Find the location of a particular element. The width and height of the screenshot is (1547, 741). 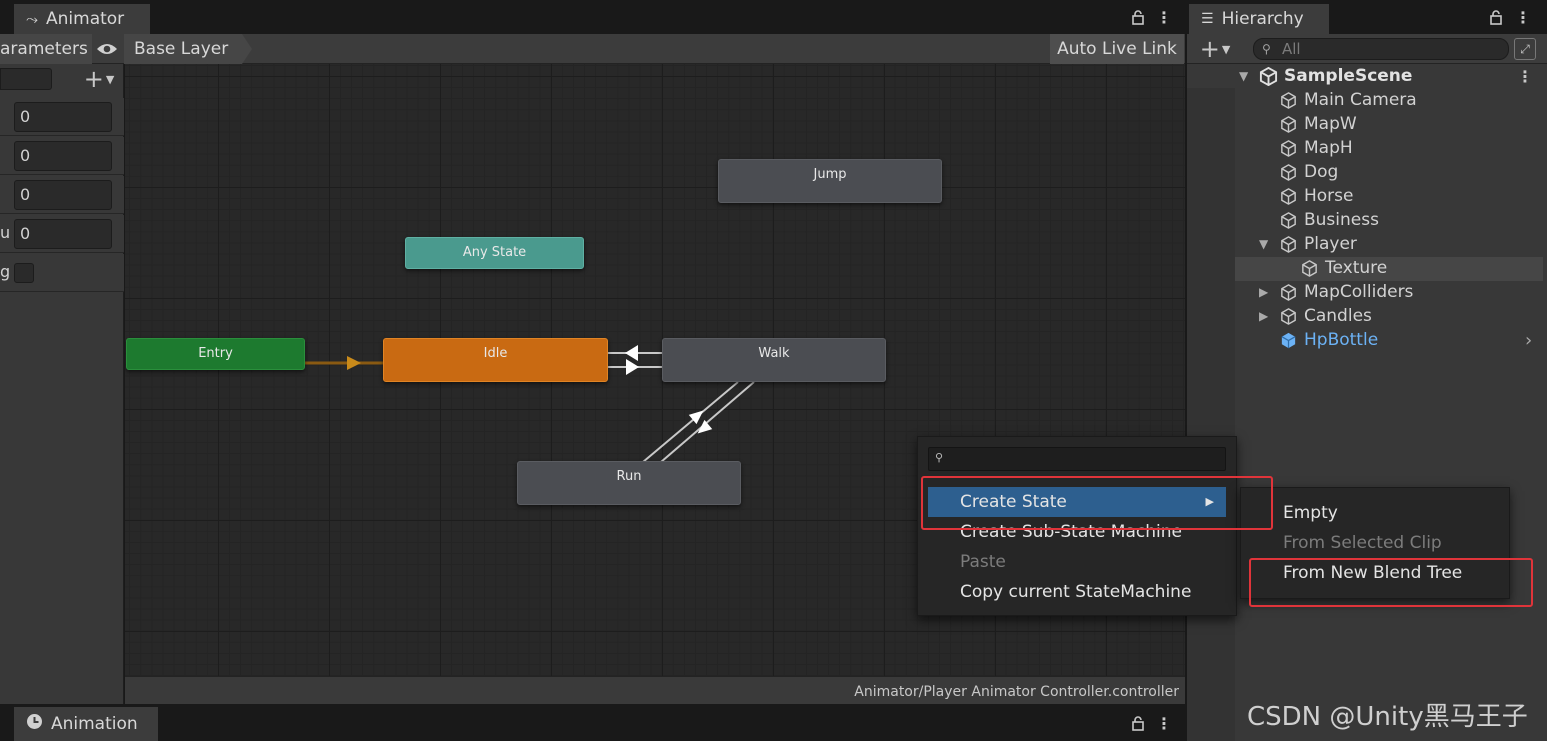

transition-walk-run is located at coordinates (690, 422).